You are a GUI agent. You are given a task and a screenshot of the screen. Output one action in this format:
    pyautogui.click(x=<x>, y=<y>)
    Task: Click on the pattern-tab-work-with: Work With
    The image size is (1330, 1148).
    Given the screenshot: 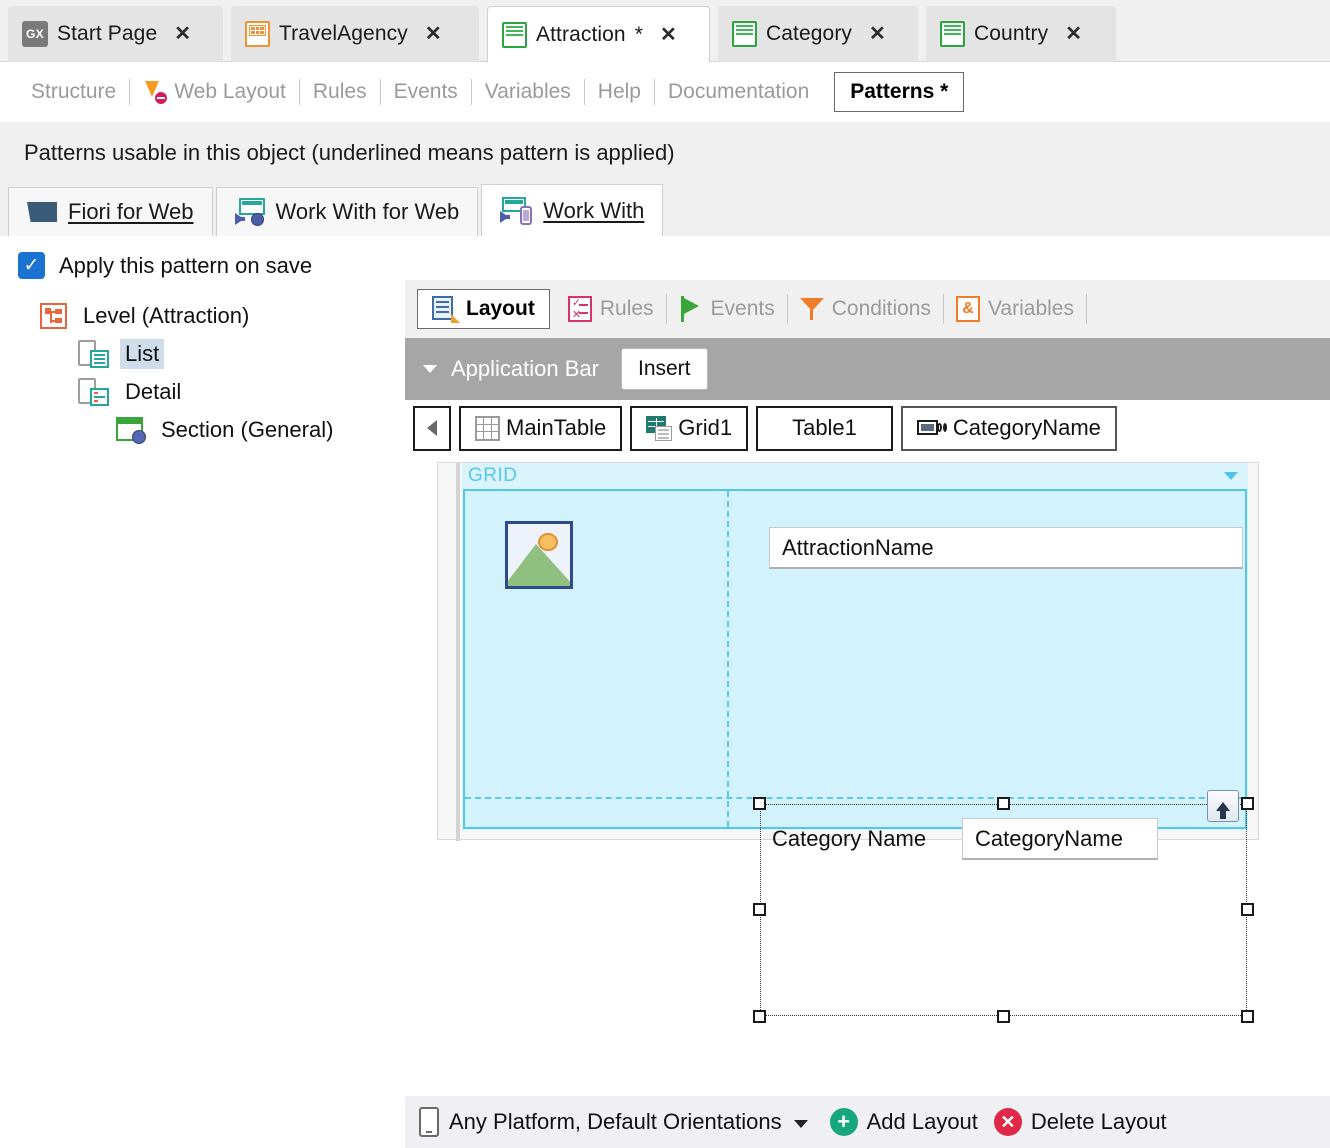 What is the action you would take?
    pyautogui.click(x=572, y=210)
    